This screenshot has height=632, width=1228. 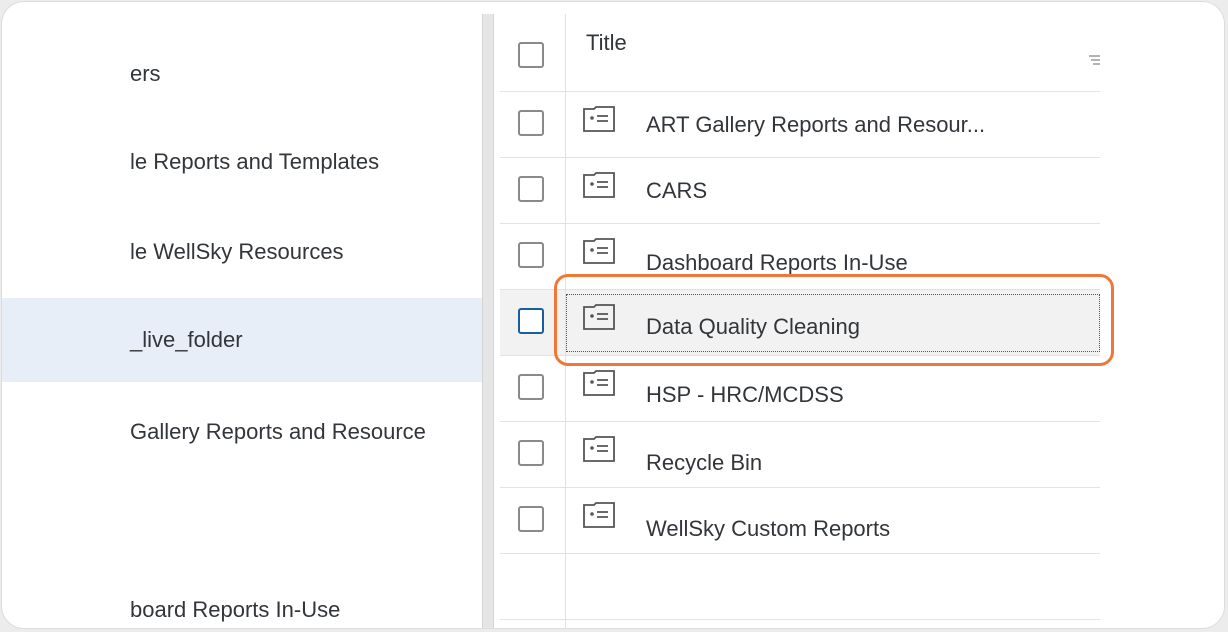 I want to click on table-row-empty, so click(x=800, y=587).